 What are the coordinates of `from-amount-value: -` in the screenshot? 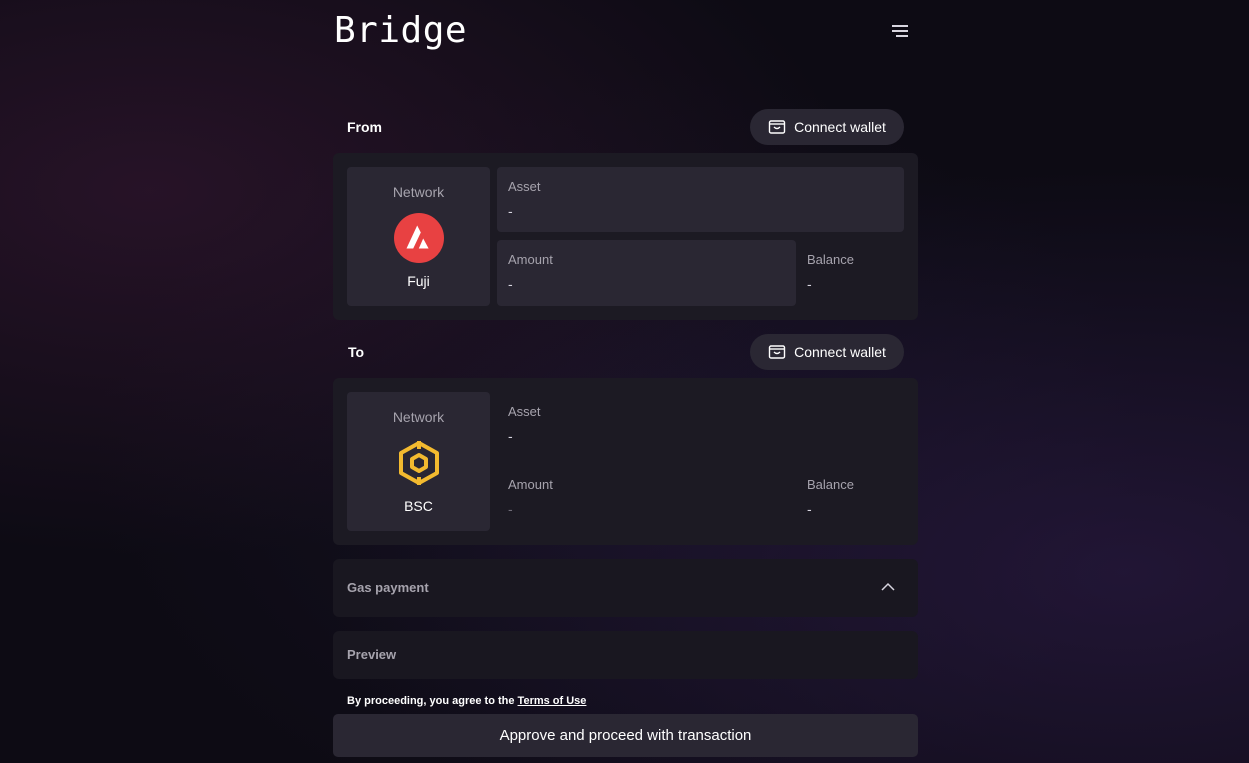 It's located at (510, 284).